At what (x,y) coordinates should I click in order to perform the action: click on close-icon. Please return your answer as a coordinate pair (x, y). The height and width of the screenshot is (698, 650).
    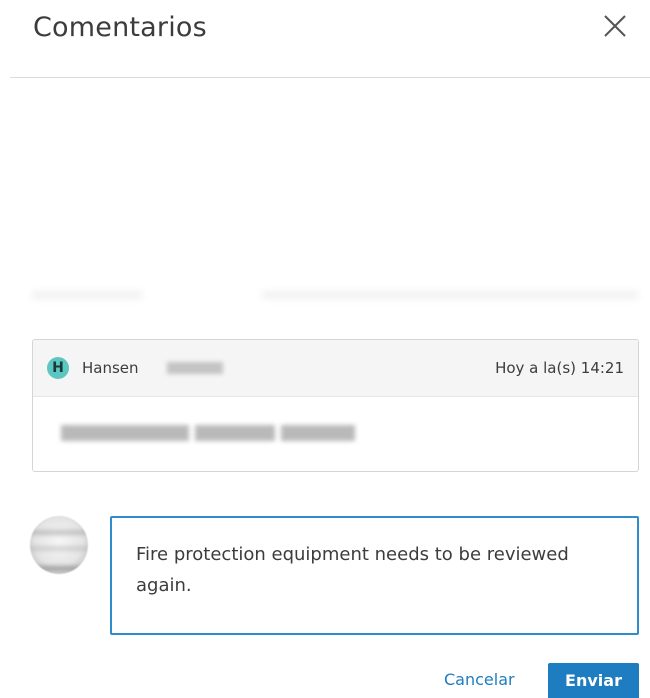
    Looking at the image, I should click on (615, 26).